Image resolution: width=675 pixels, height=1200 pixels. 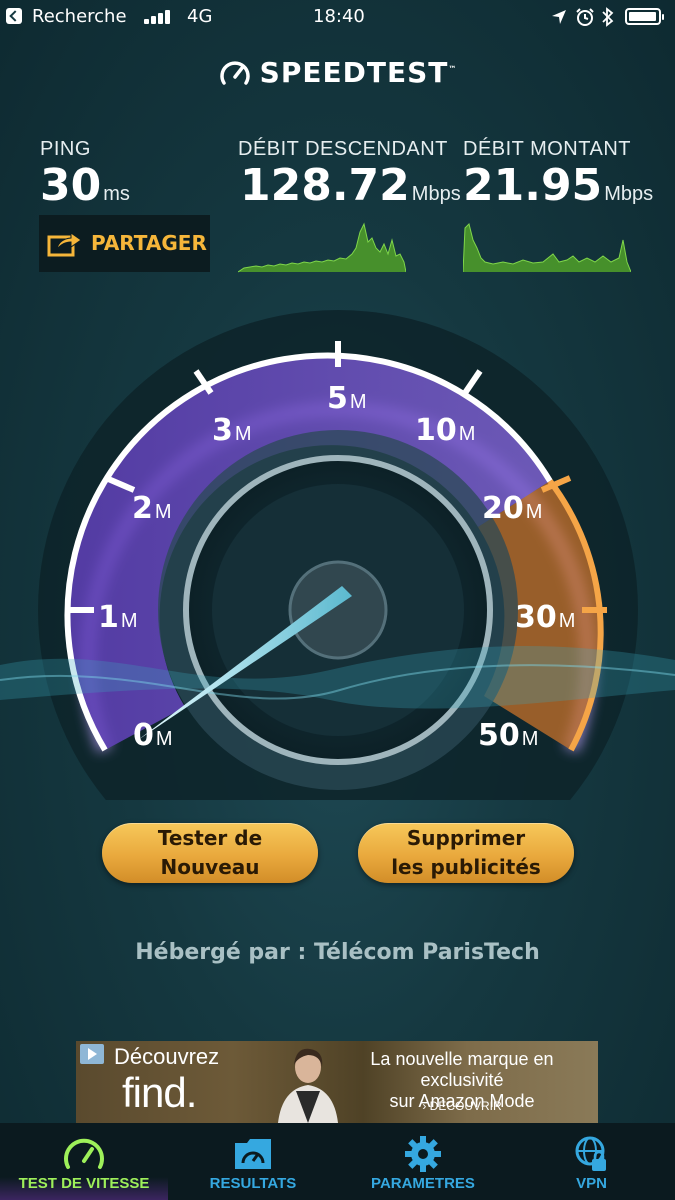 I want to click on back-arrow-icon, so click(x=14, y=16).